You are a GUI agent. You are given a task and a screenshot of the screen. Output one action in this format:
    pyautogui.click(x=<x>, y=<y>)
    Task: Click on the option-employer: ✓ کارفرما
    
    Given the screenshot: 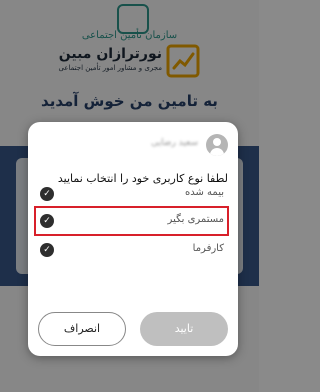 What is the action you would take?
    pyautogui.click(x=132, y=250)
    